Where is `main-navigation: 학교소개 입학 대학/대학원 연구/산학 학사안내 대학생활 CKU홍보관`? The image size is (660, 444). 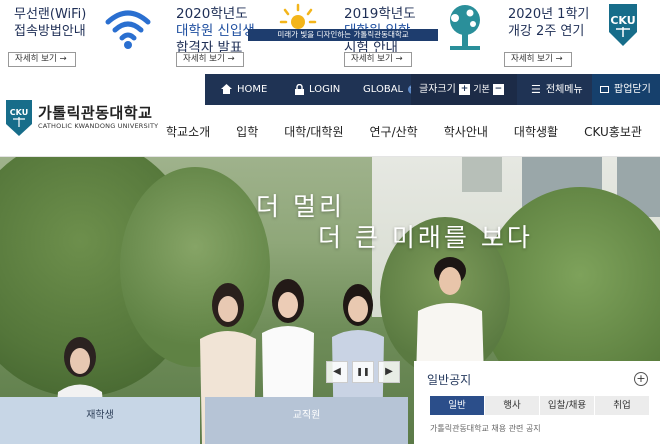
main-navigation: 학교소개 입학 대학/대학원 연구/산학 학사안내 대학생활 CKU홍보관 is located at coordinates (404, 132).